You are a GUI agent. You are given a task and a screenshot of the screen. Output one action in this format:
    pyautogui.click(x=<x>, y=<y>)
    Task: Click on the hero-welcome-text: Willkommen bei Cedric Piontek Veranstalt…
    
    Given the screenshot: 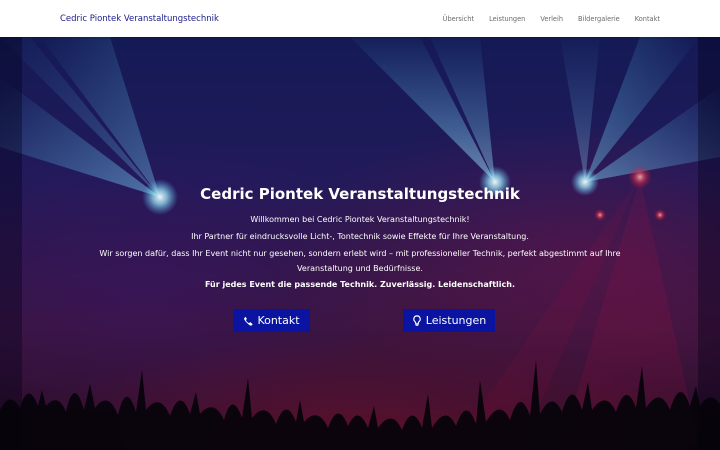 What is the action you would take?
    pyautogui.click(x=360, y=219)
    